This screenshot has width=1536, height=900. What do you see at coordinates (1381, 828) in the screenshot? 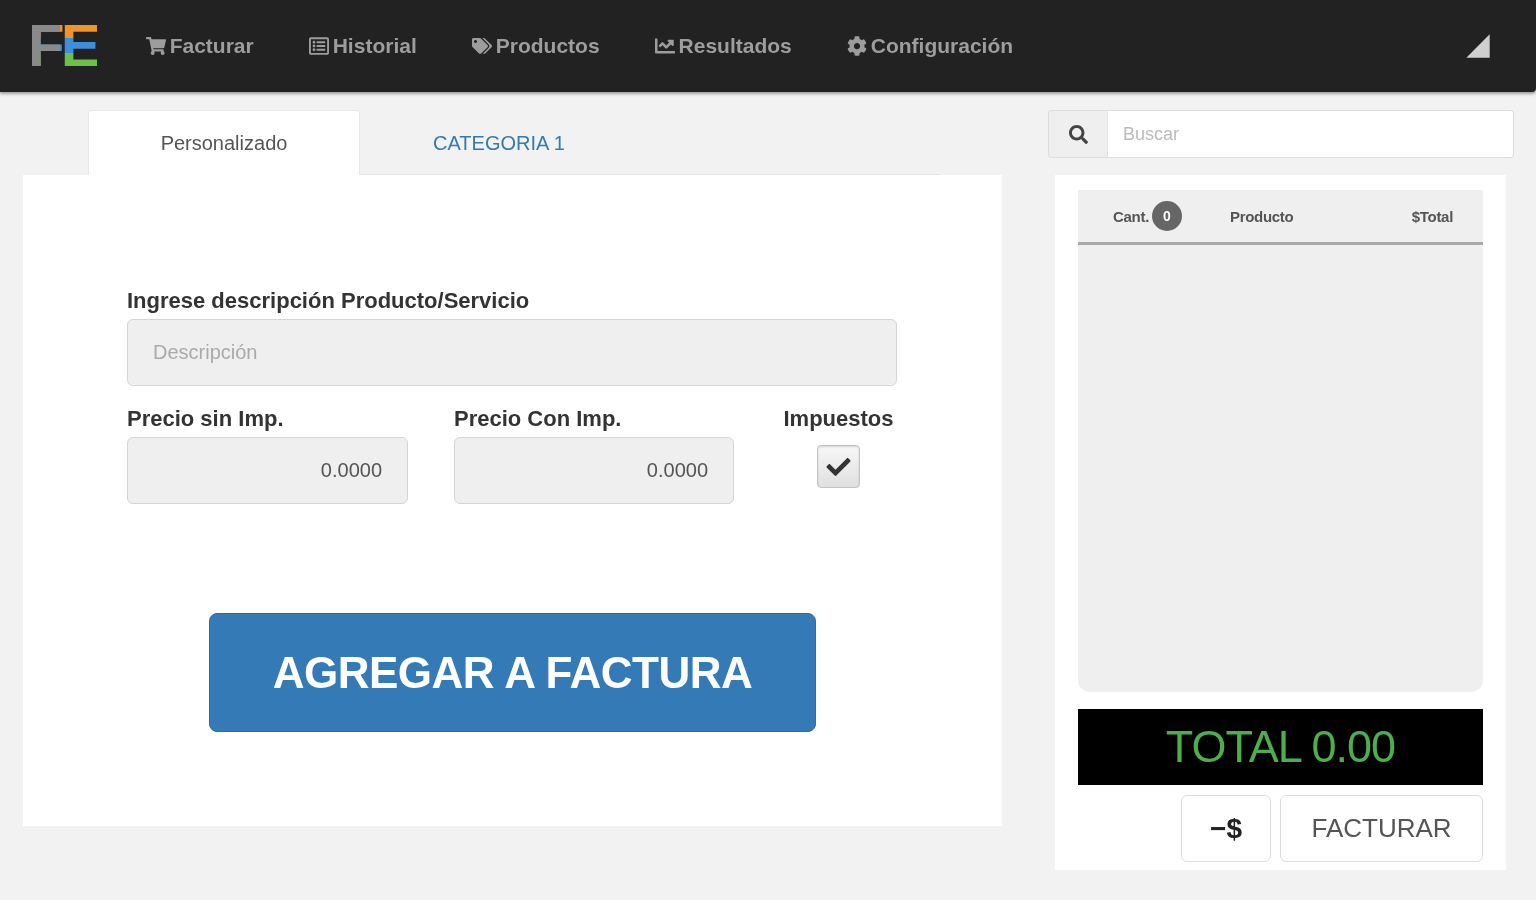
I see `invoice-button: FACTURAR` at bounding box center [1381, 828].